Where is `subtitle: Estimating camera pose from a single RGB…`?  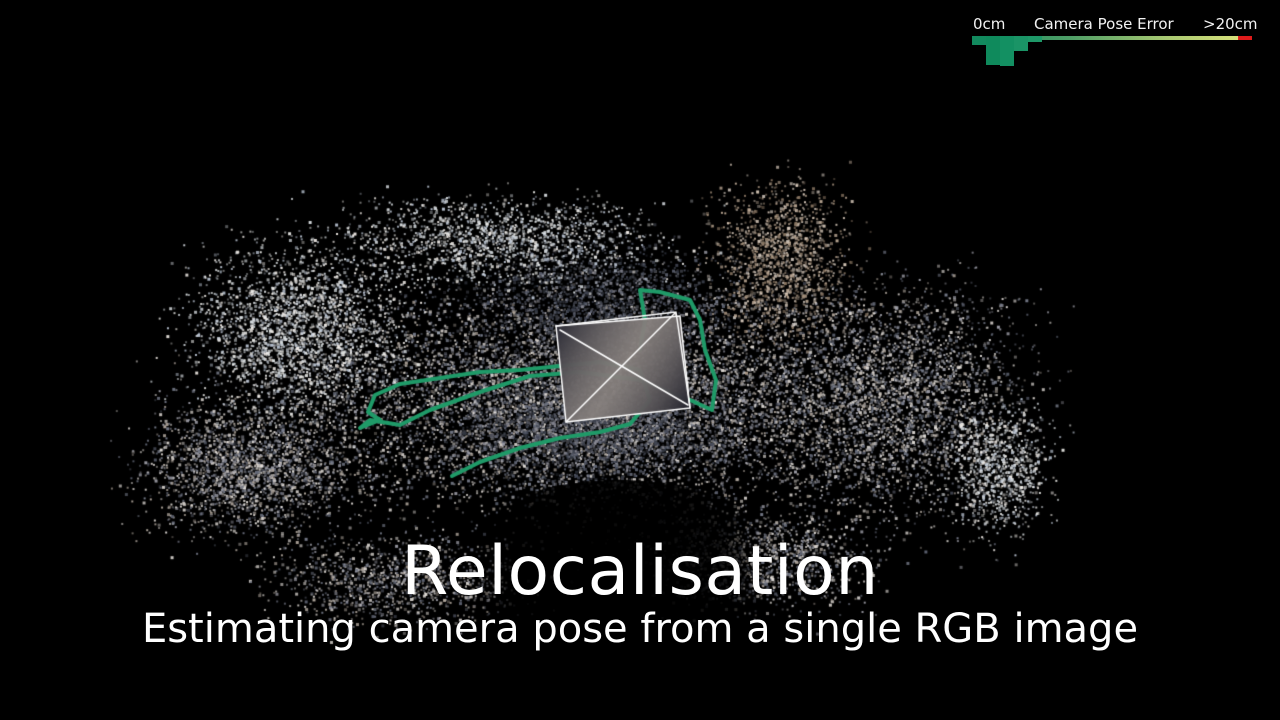
subtitle: Estimating camera pose from a single RGB… is located at coordinates (640, 629).